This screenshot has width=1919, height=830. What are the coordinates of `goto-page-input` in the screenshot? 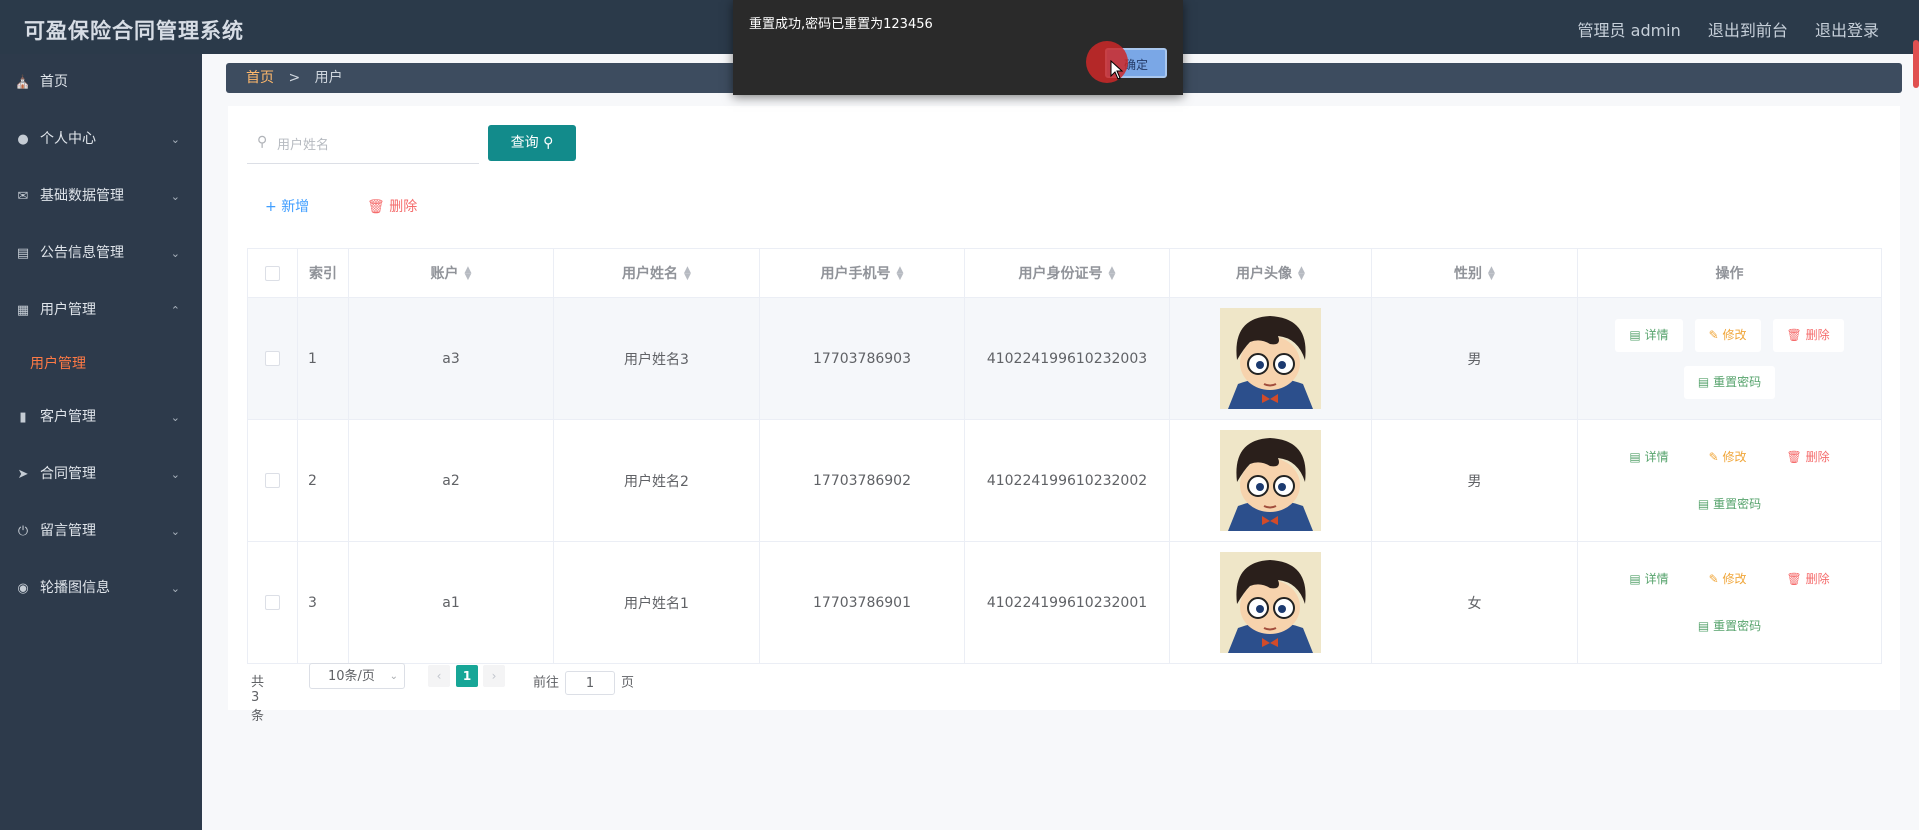 It's located at (590, 683).